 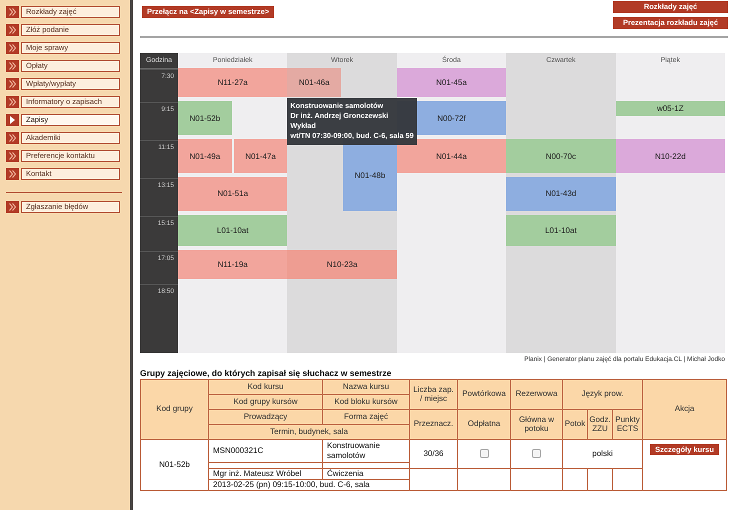 What do you see at coordinates (434, 454) in the screenshot?
I see `table-cell: 30/36` at bounding box center [434, 454].